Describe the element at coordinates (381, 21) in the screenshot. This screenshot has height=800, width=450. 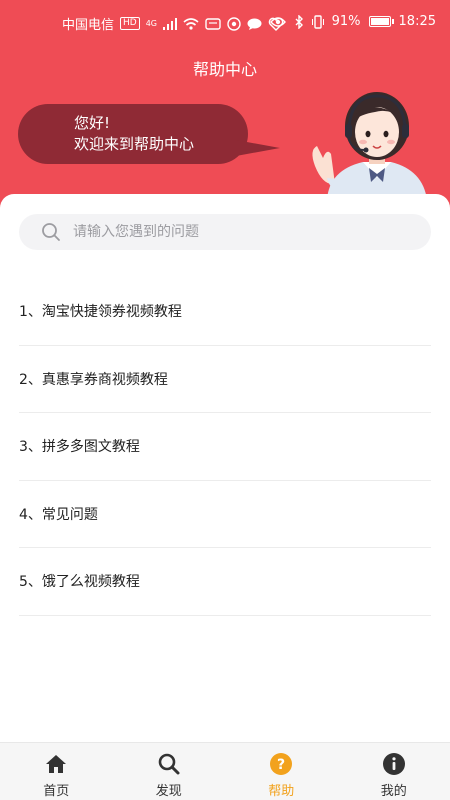
I see `battery-icon` at that location.